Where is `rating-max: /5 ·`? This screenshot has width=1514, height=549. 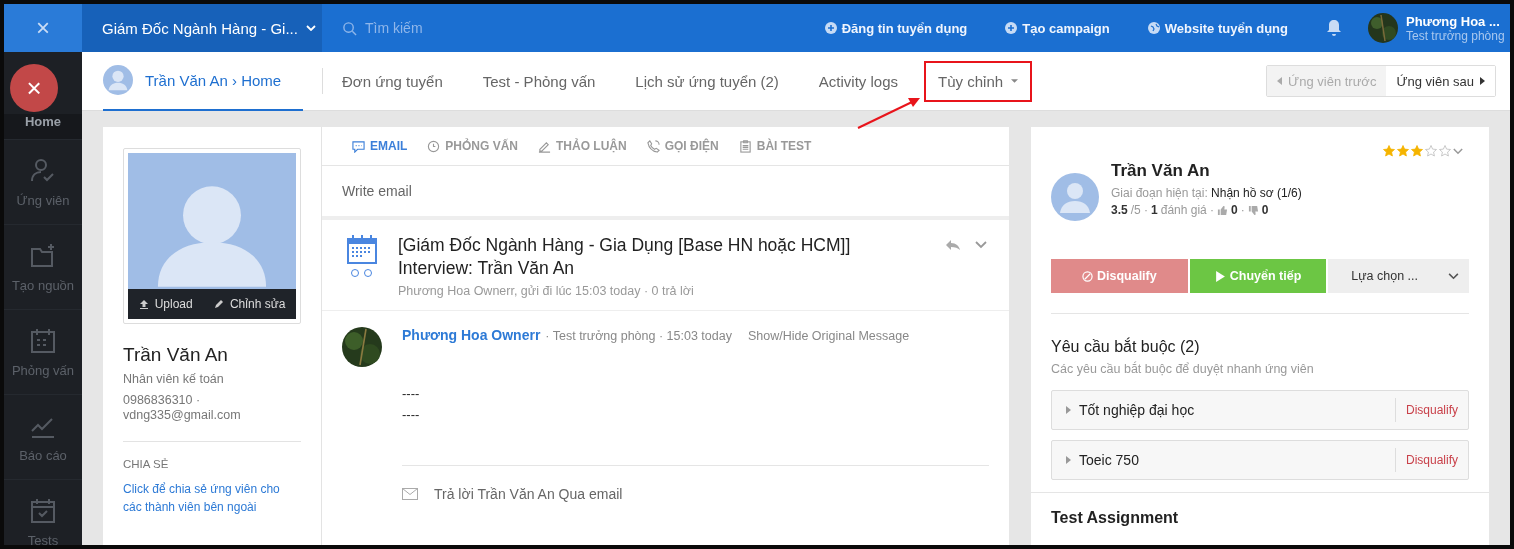 rating-max: /5 · is located at coordinates (1139, 210).